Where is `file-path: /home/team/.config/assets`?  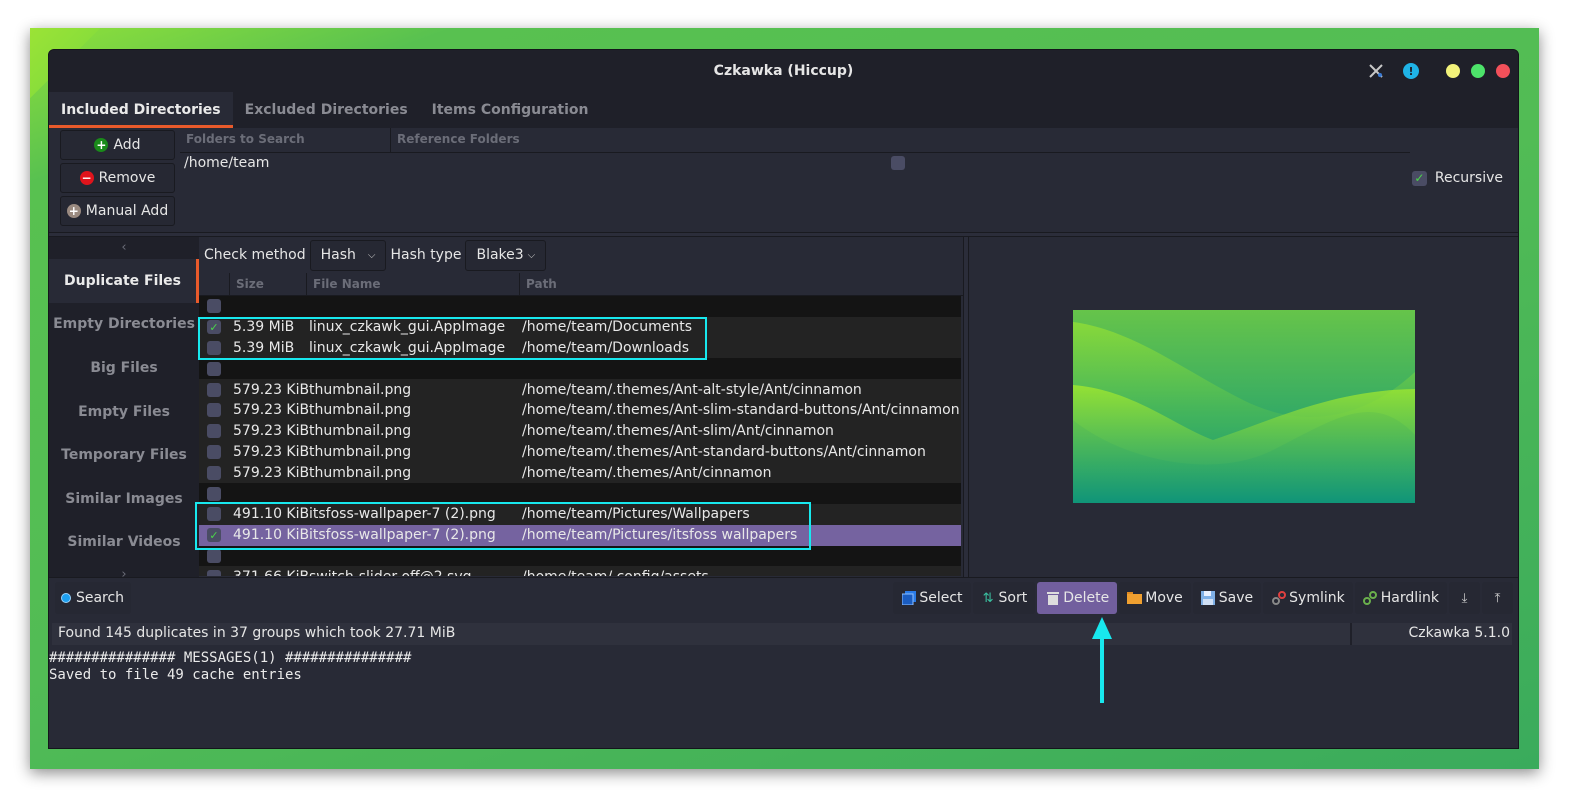
file-path: /home/team/.config/assets is located at coordinates (741, 572).